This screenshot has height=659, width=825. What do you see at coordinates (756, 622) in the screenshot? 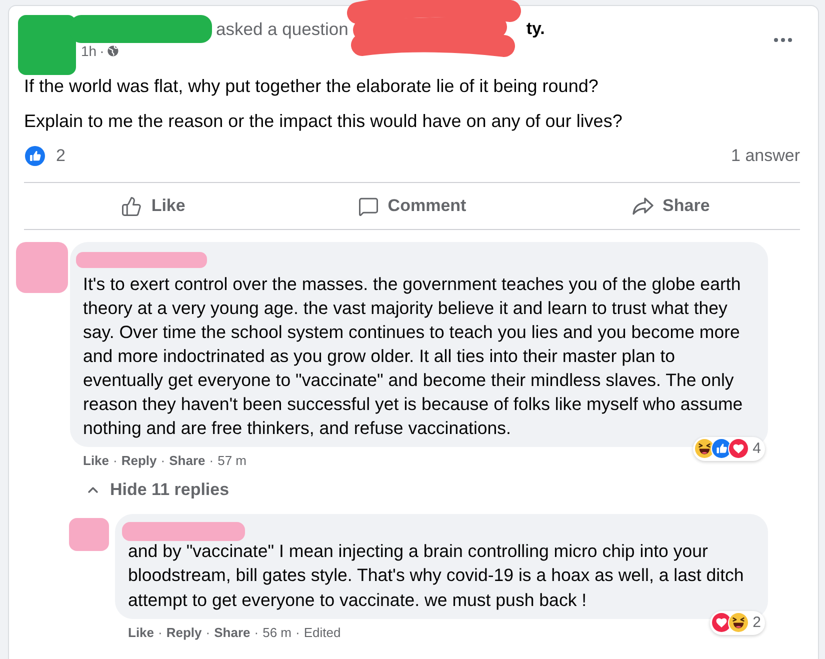
I see `reaction-count: 2` at bounding box center [756, 622].